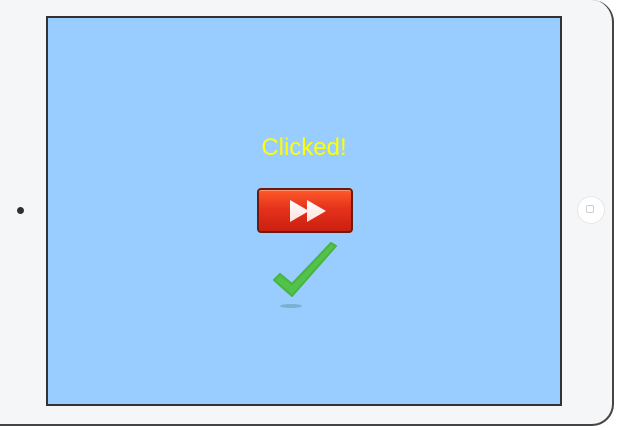 The height and width of the screenshot is (430, 618). What do you see at coordinates (291, 306) in the screenshot?
I see `checkmark-shadow` at bounding box center [291, 306].